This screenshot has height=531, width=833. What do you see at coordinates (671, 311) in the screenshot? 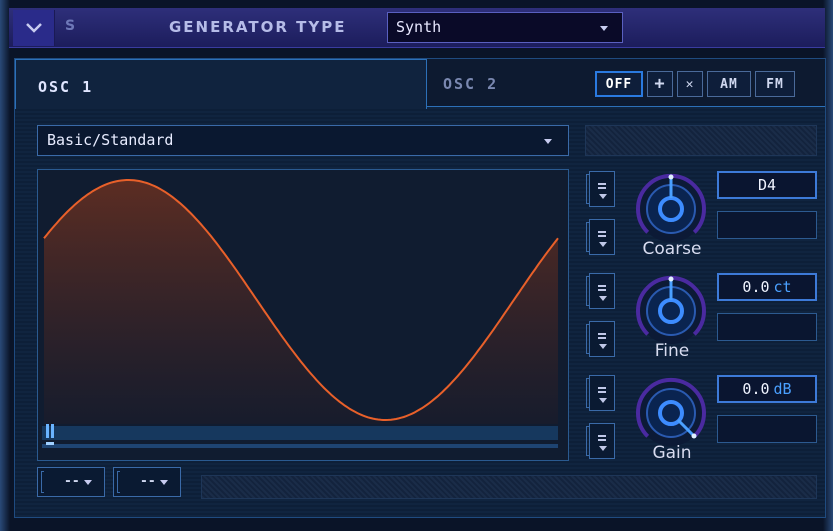
I see `fine-knob` at bounding box center [671, 311].